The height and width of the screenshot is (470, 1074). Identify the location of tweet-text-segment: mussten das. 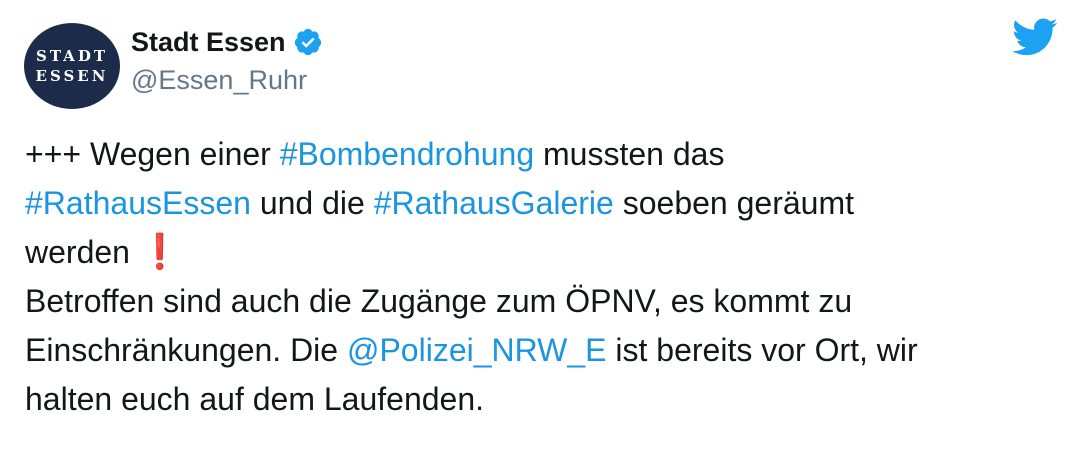
(629, 154).